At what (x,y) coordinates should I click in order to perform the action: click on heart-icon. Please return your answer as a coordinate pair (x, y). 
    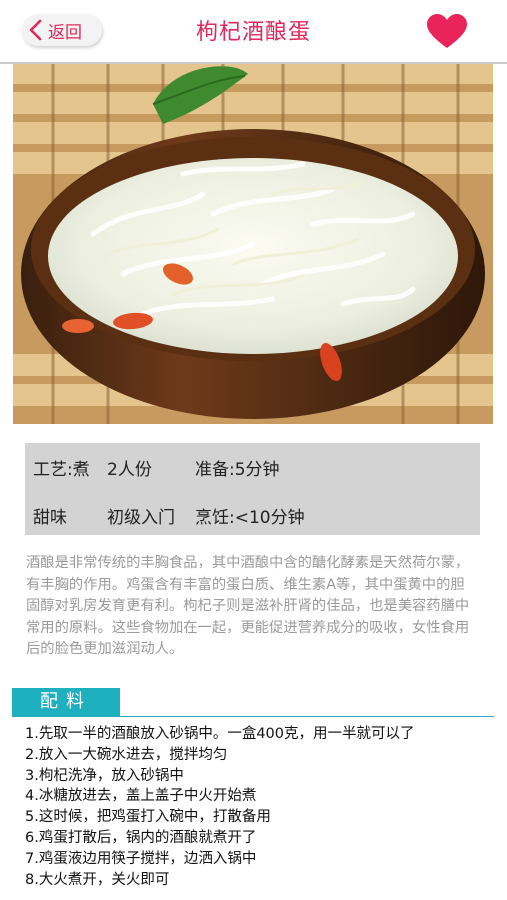
    Looking at the image, I should click on (447, 31).